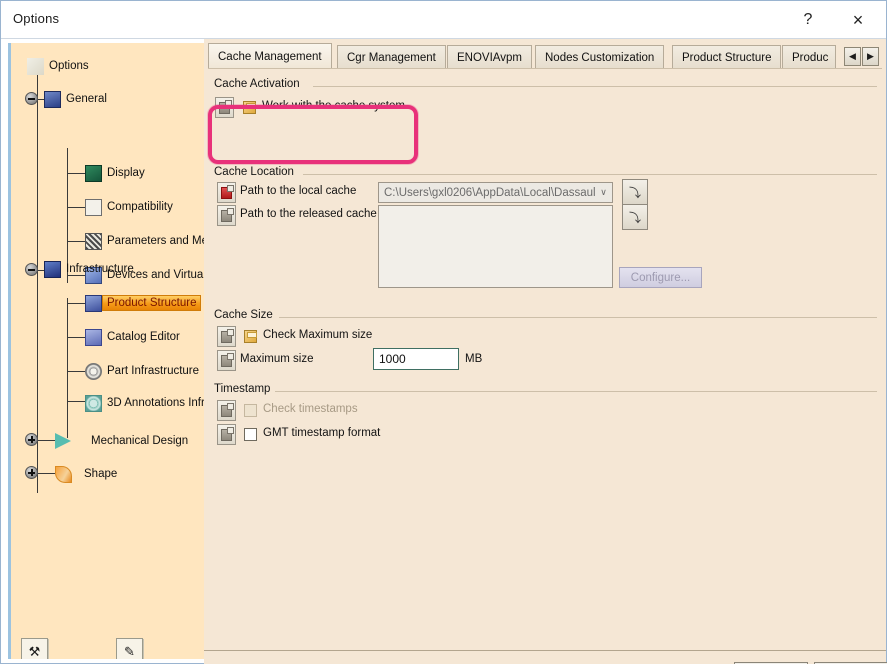  Describe the element at coordinates (250, 410) in the screenshot. I see `check-timestamps-checkbox` at that location.